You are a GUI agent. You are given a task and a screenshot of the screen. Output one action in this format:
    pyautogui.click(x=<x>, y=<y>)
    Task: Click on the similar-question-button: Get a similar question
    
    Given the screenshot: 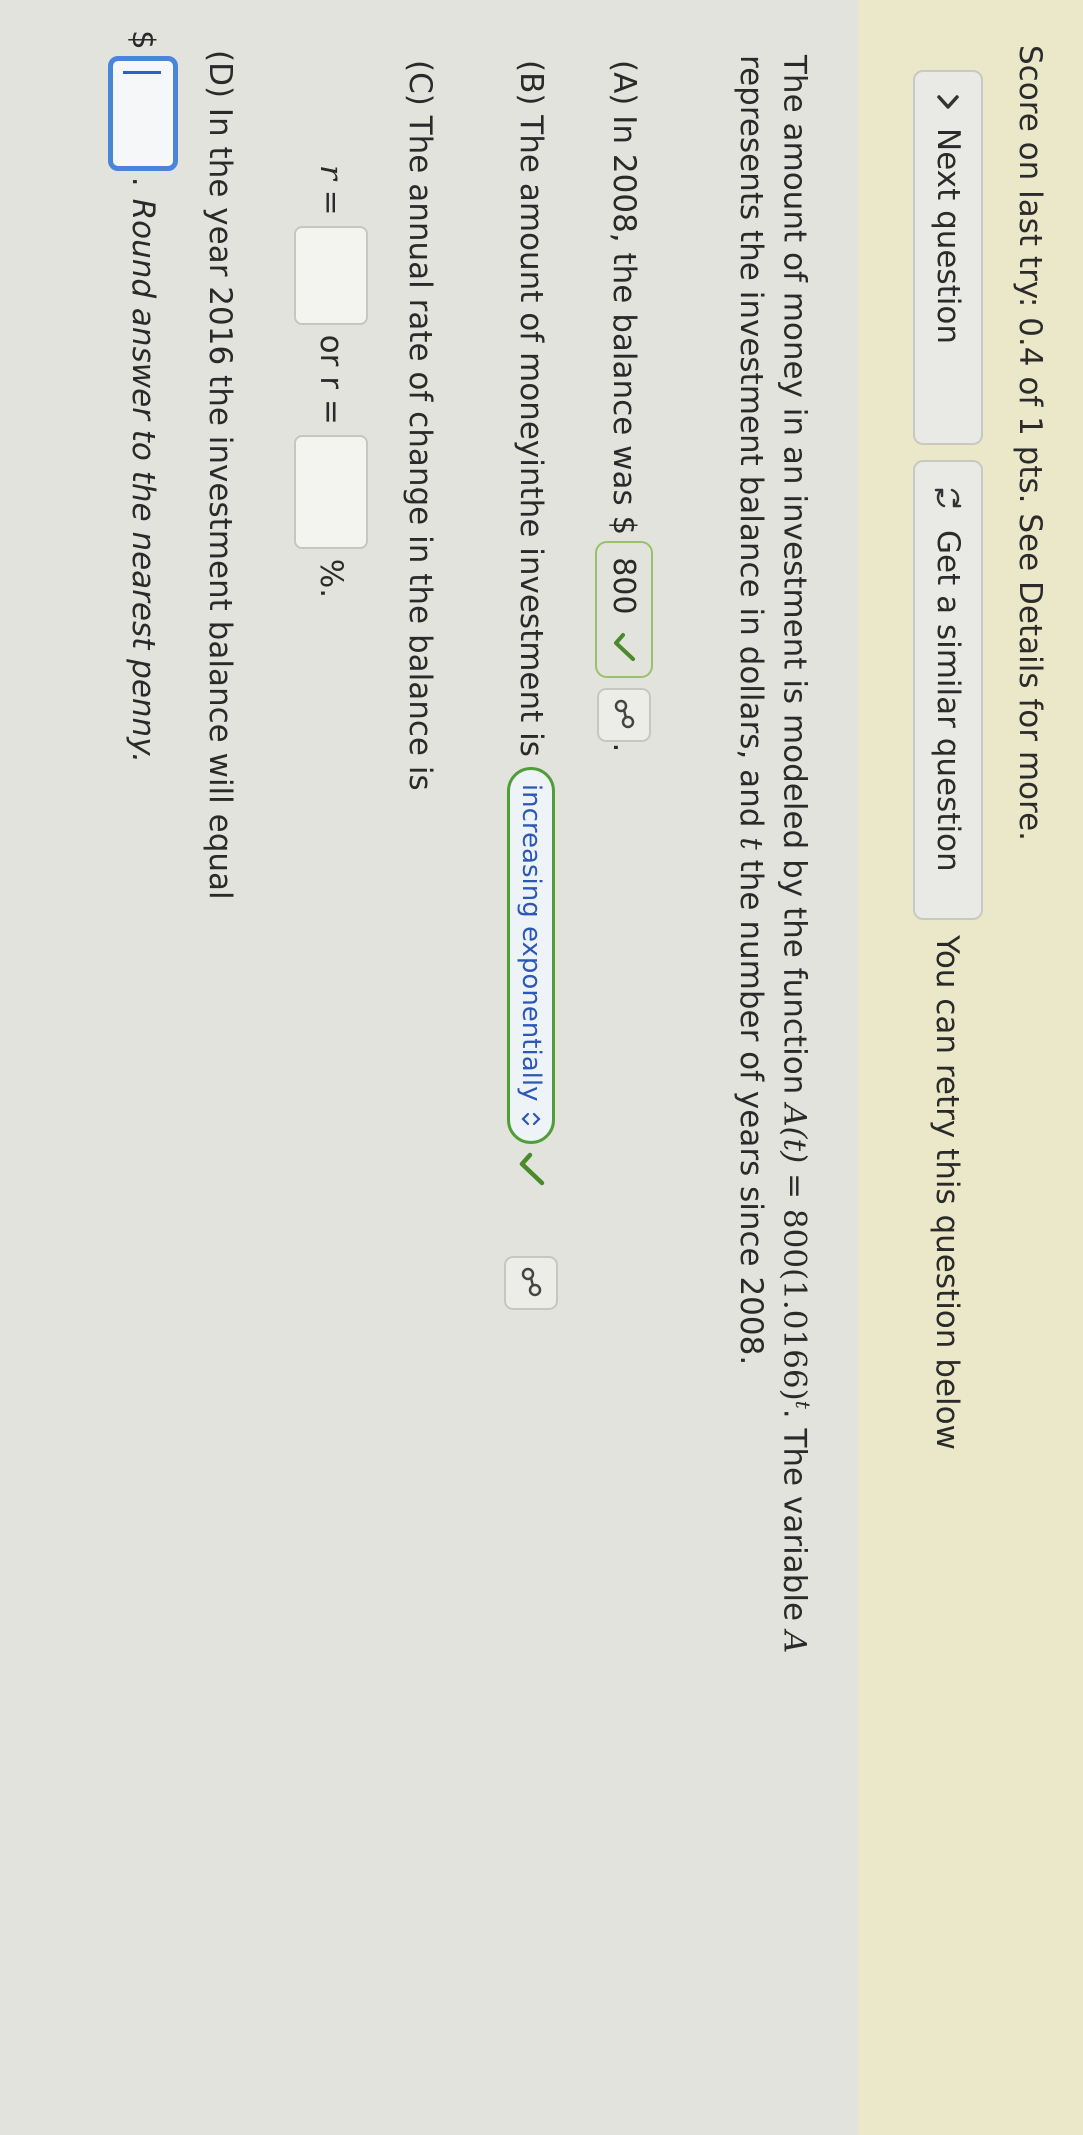 What is the action you would take?
    pyautogui.click(x=948, y=690)
    